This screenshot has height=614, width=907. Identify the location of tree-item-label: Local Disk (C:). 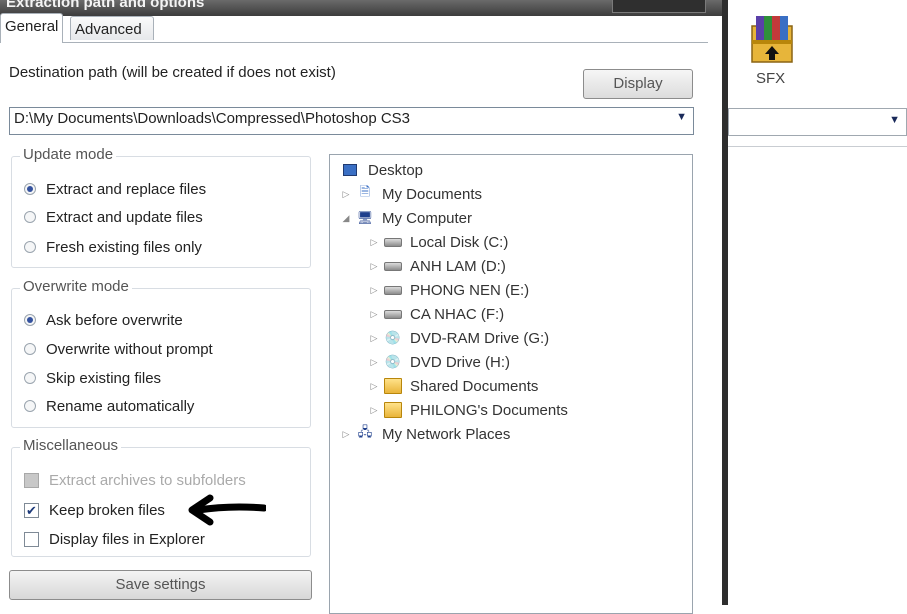
(459, 242).